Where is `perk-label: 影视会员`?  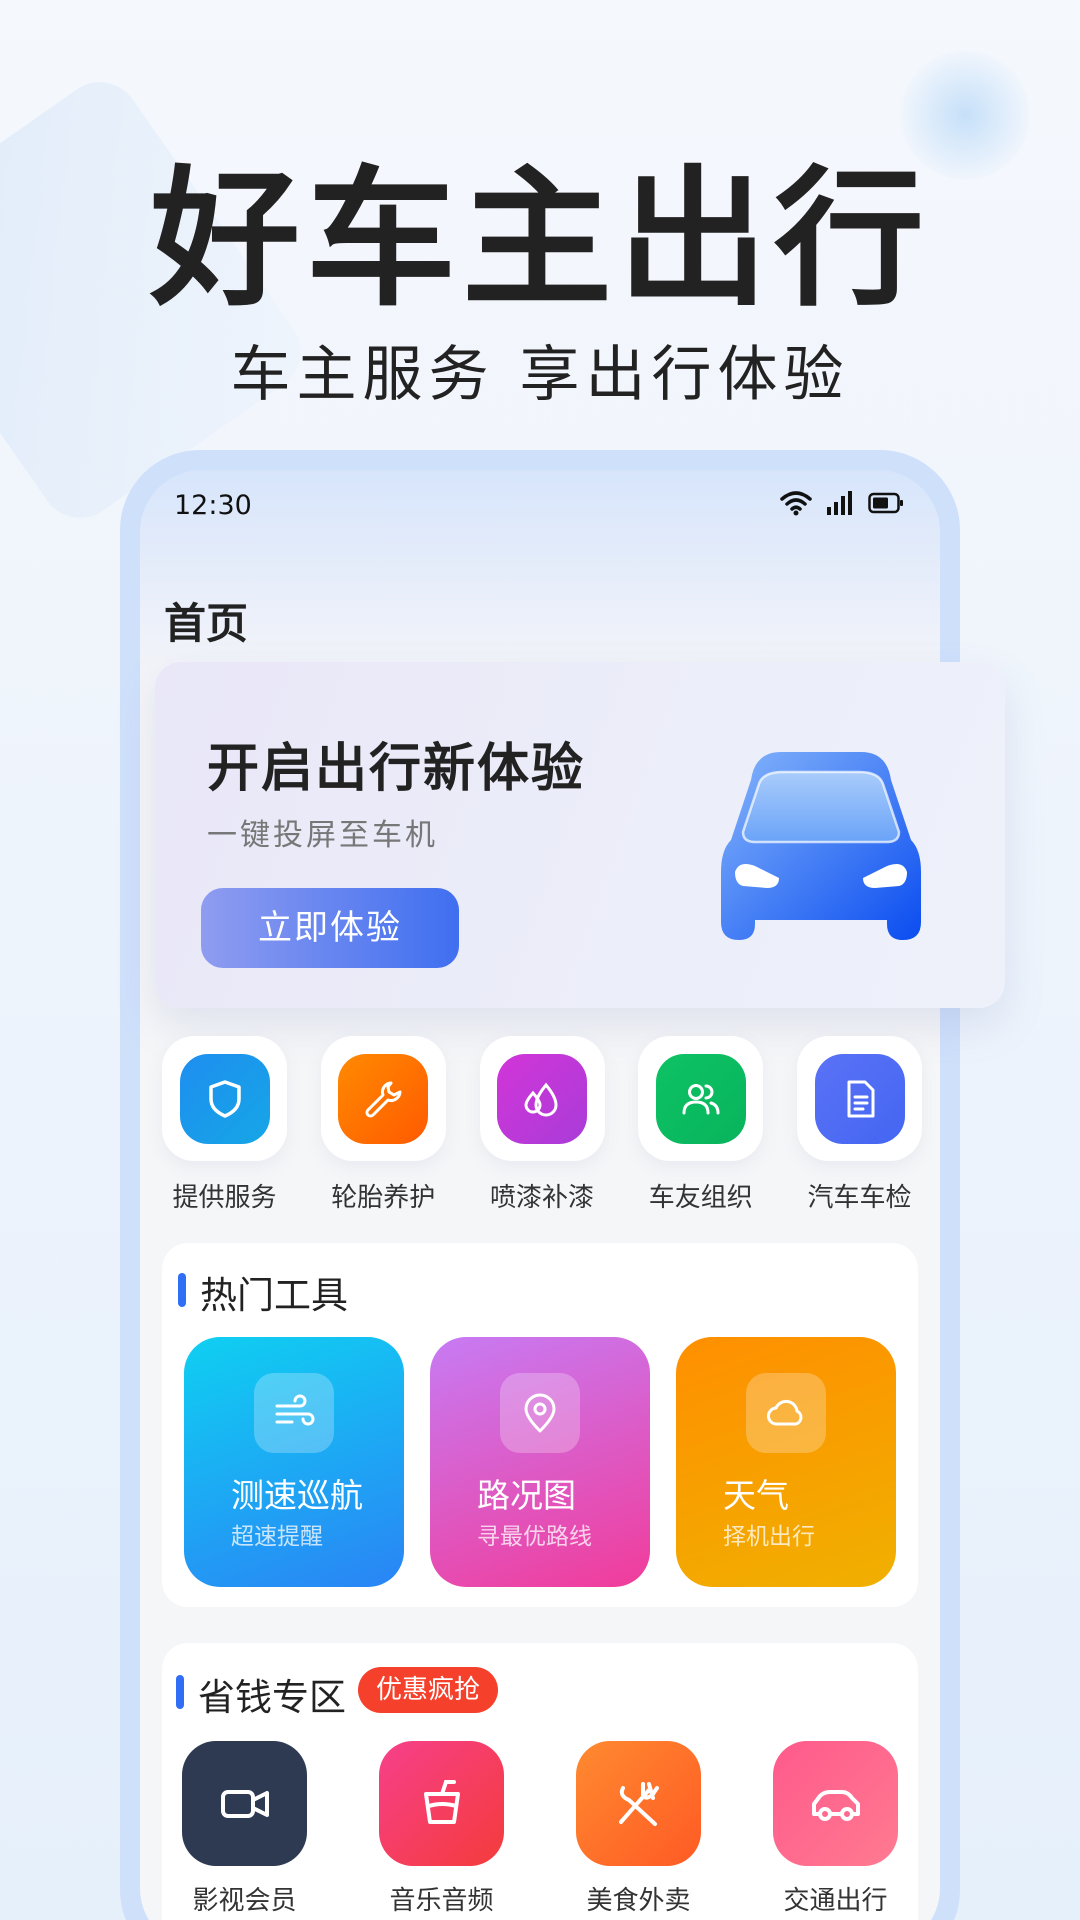 perk-label: 影视会员 is located at coordinates (244, 1901).